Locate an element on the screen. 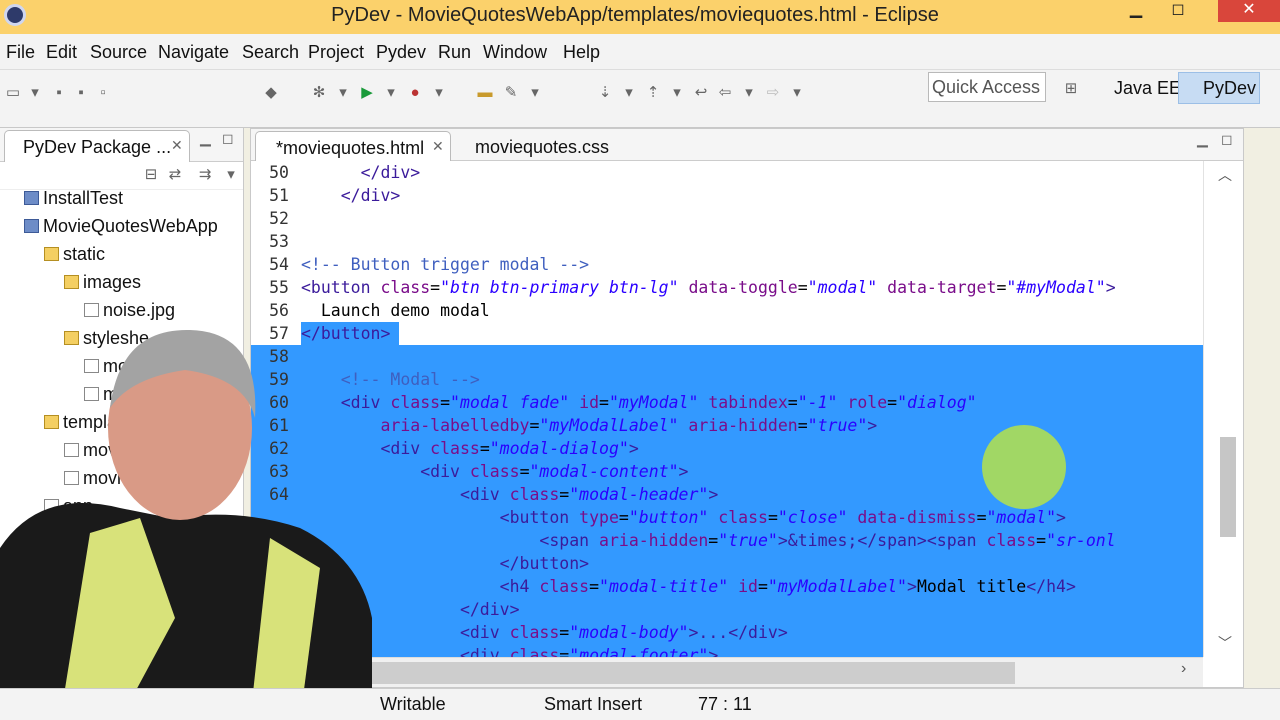 The height and width of the screenshot is (720, 1280). tab-moviequotes-html: *moviequotes.html ✕ is located at coordinates (353, 146).